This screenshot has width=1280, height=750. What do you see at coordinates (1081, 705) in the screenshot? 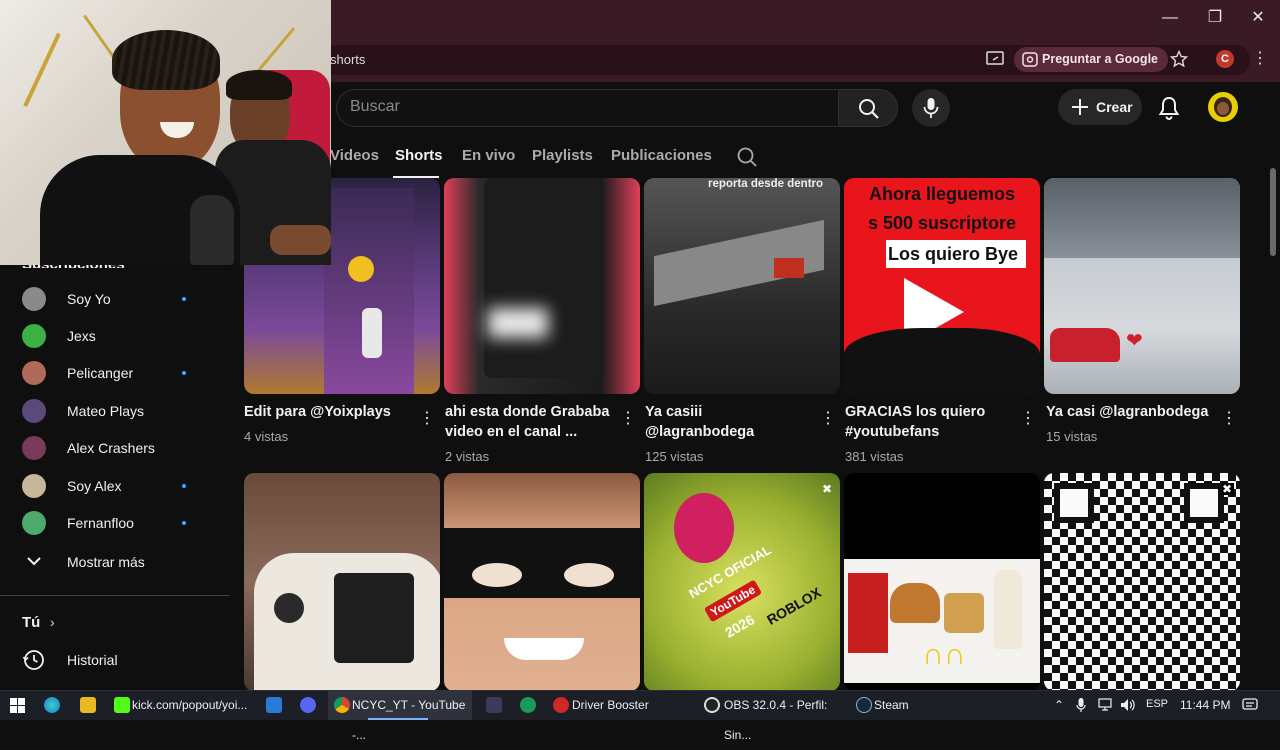
I see `microphone-tray-icon` at bounding box center [1081, 705].